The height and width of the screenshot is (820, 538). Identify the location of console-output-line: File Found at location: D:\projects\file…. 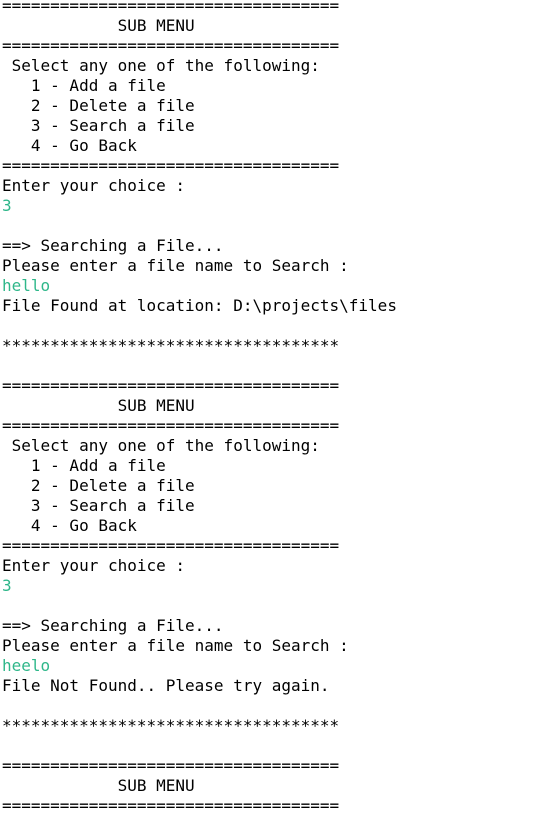
(199, 305).